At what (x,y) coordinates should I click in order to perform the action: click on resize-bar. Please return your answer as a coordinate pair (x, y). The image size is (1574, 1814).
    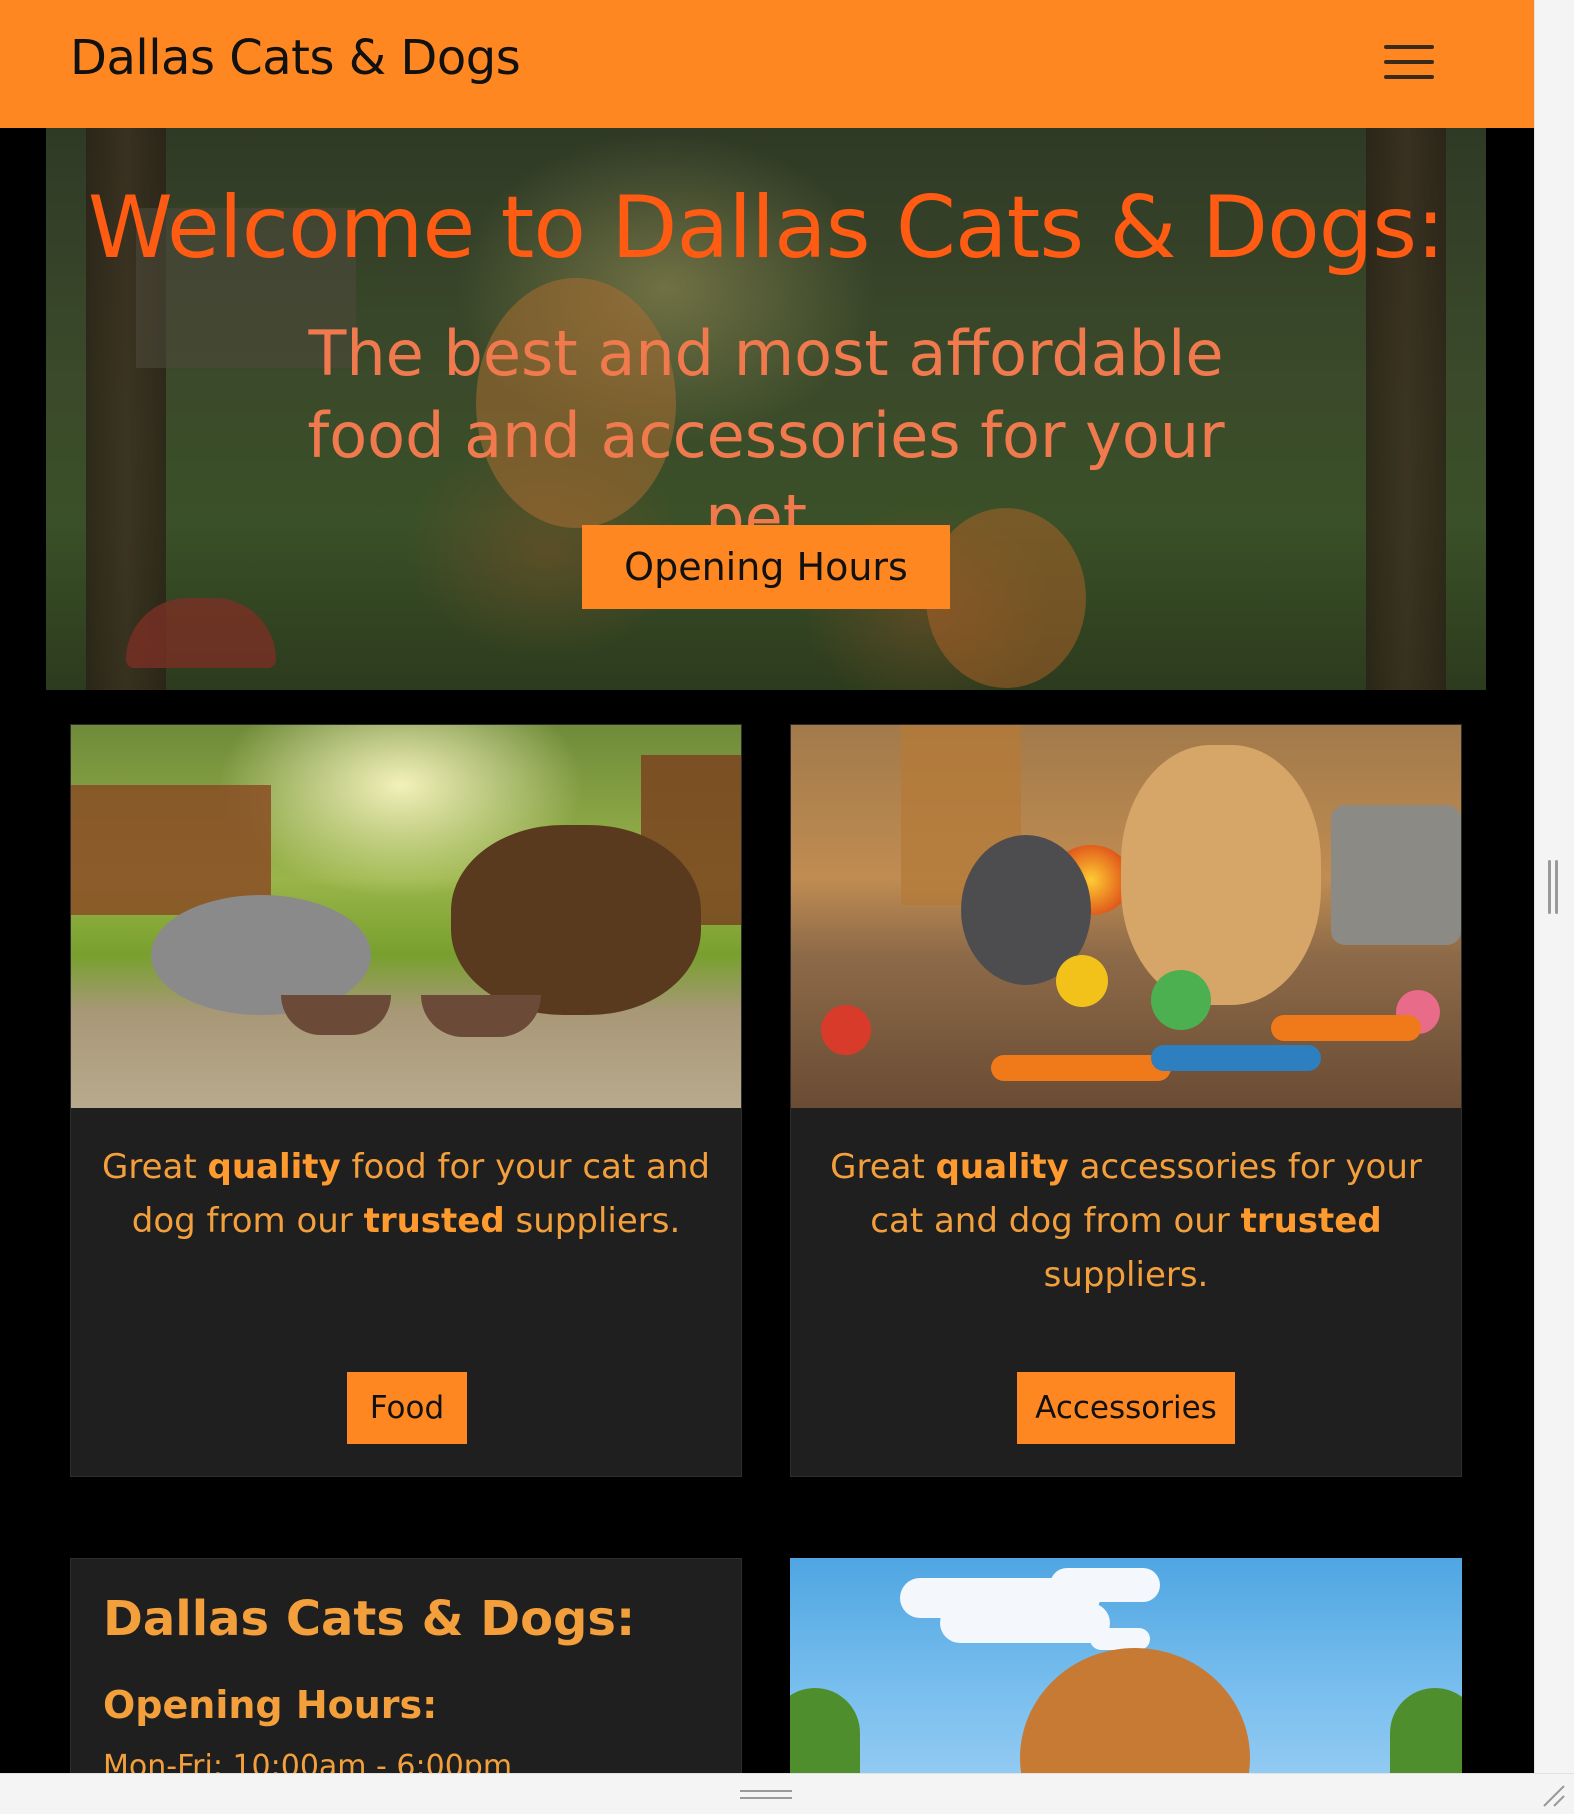
    Looking at the image, I should click on (787, 1793).